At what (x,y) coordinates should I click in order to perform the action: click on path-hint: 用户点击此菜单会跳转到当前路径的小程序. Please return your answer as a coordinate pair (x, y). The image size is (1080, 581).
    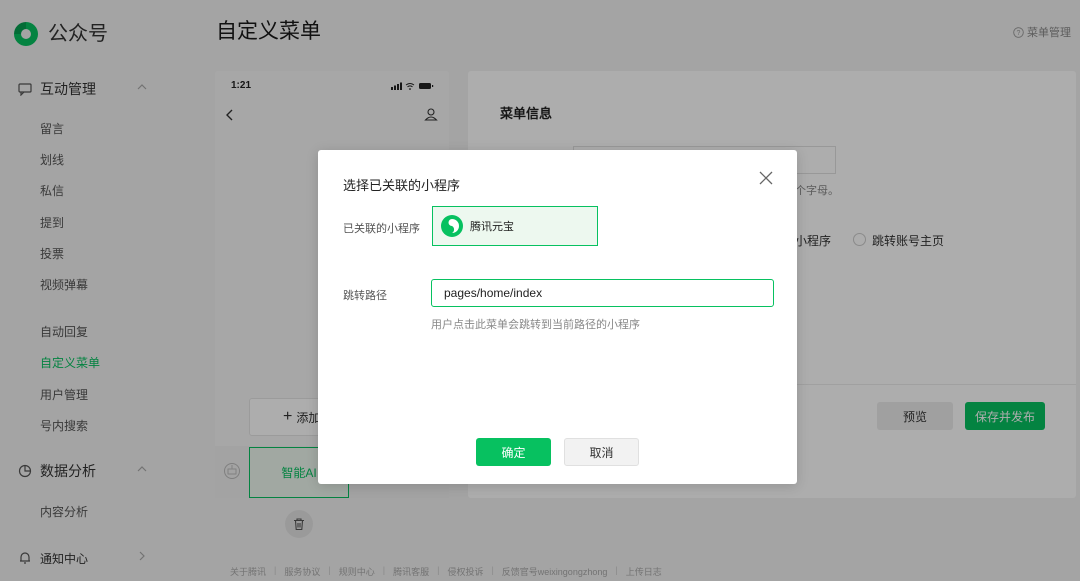
    Looking at the image, I should click on (535, 325).